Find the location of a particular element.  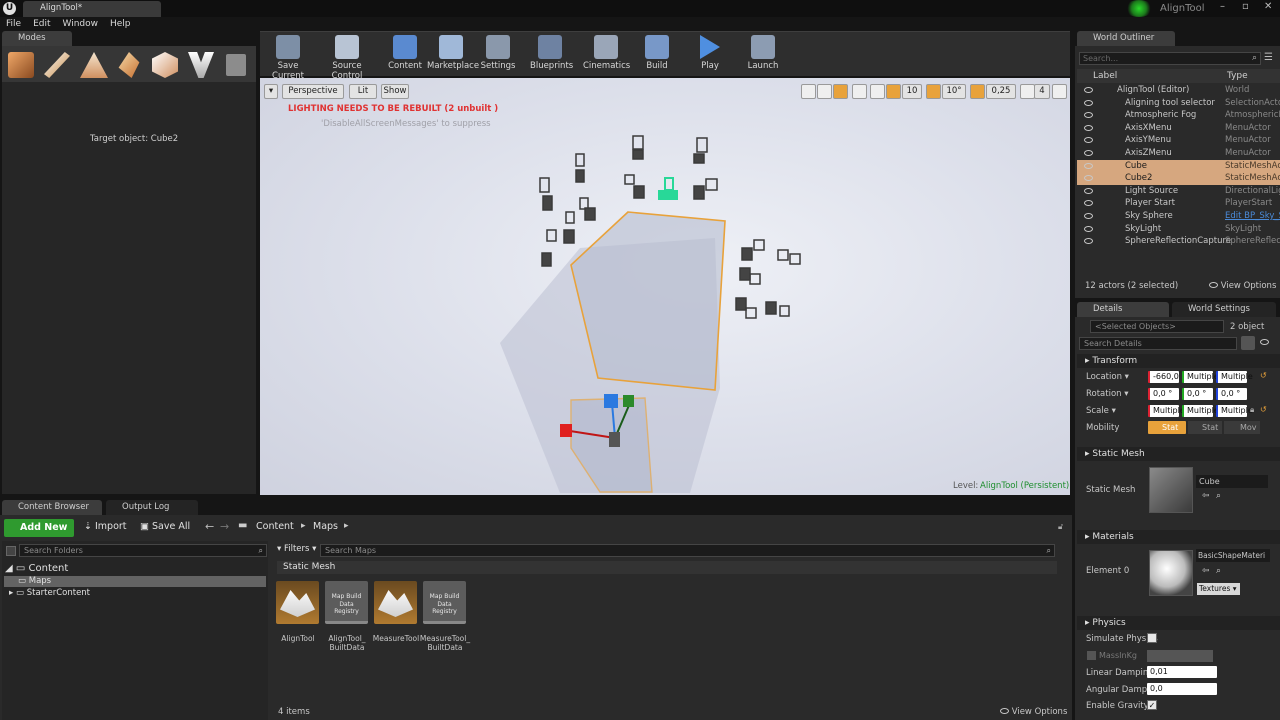

camera-speed-value: 4 is located at coordinates (1042, 91).